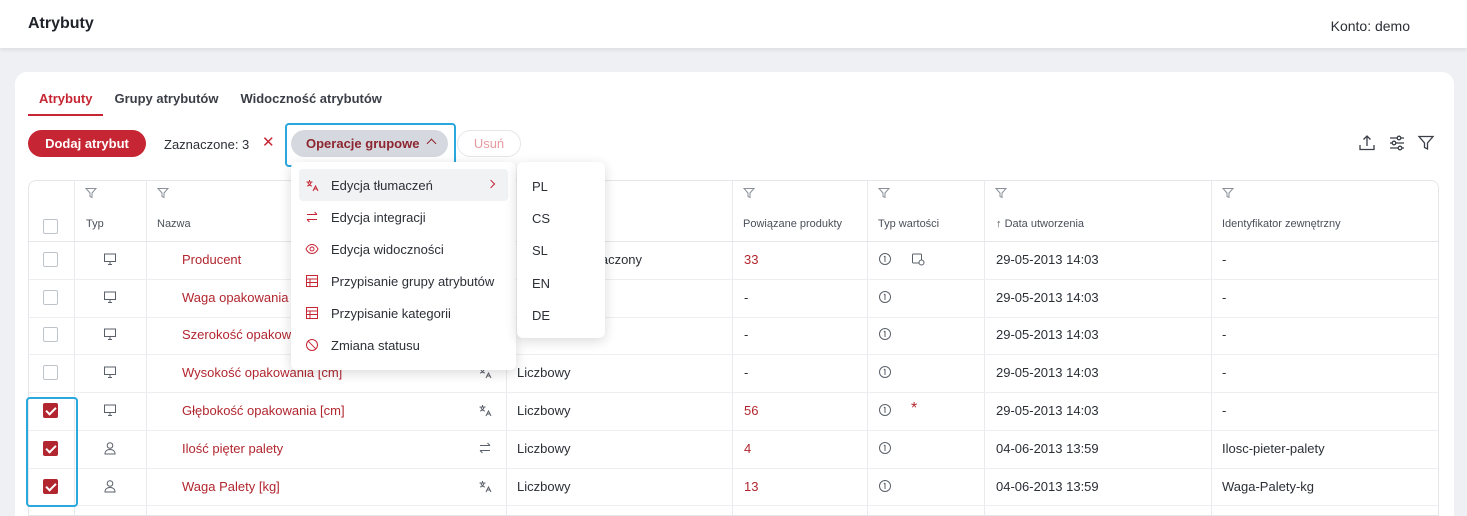 The image size is (1467, 516). I want to click on language-option-cs: CS, so click(541, 218).